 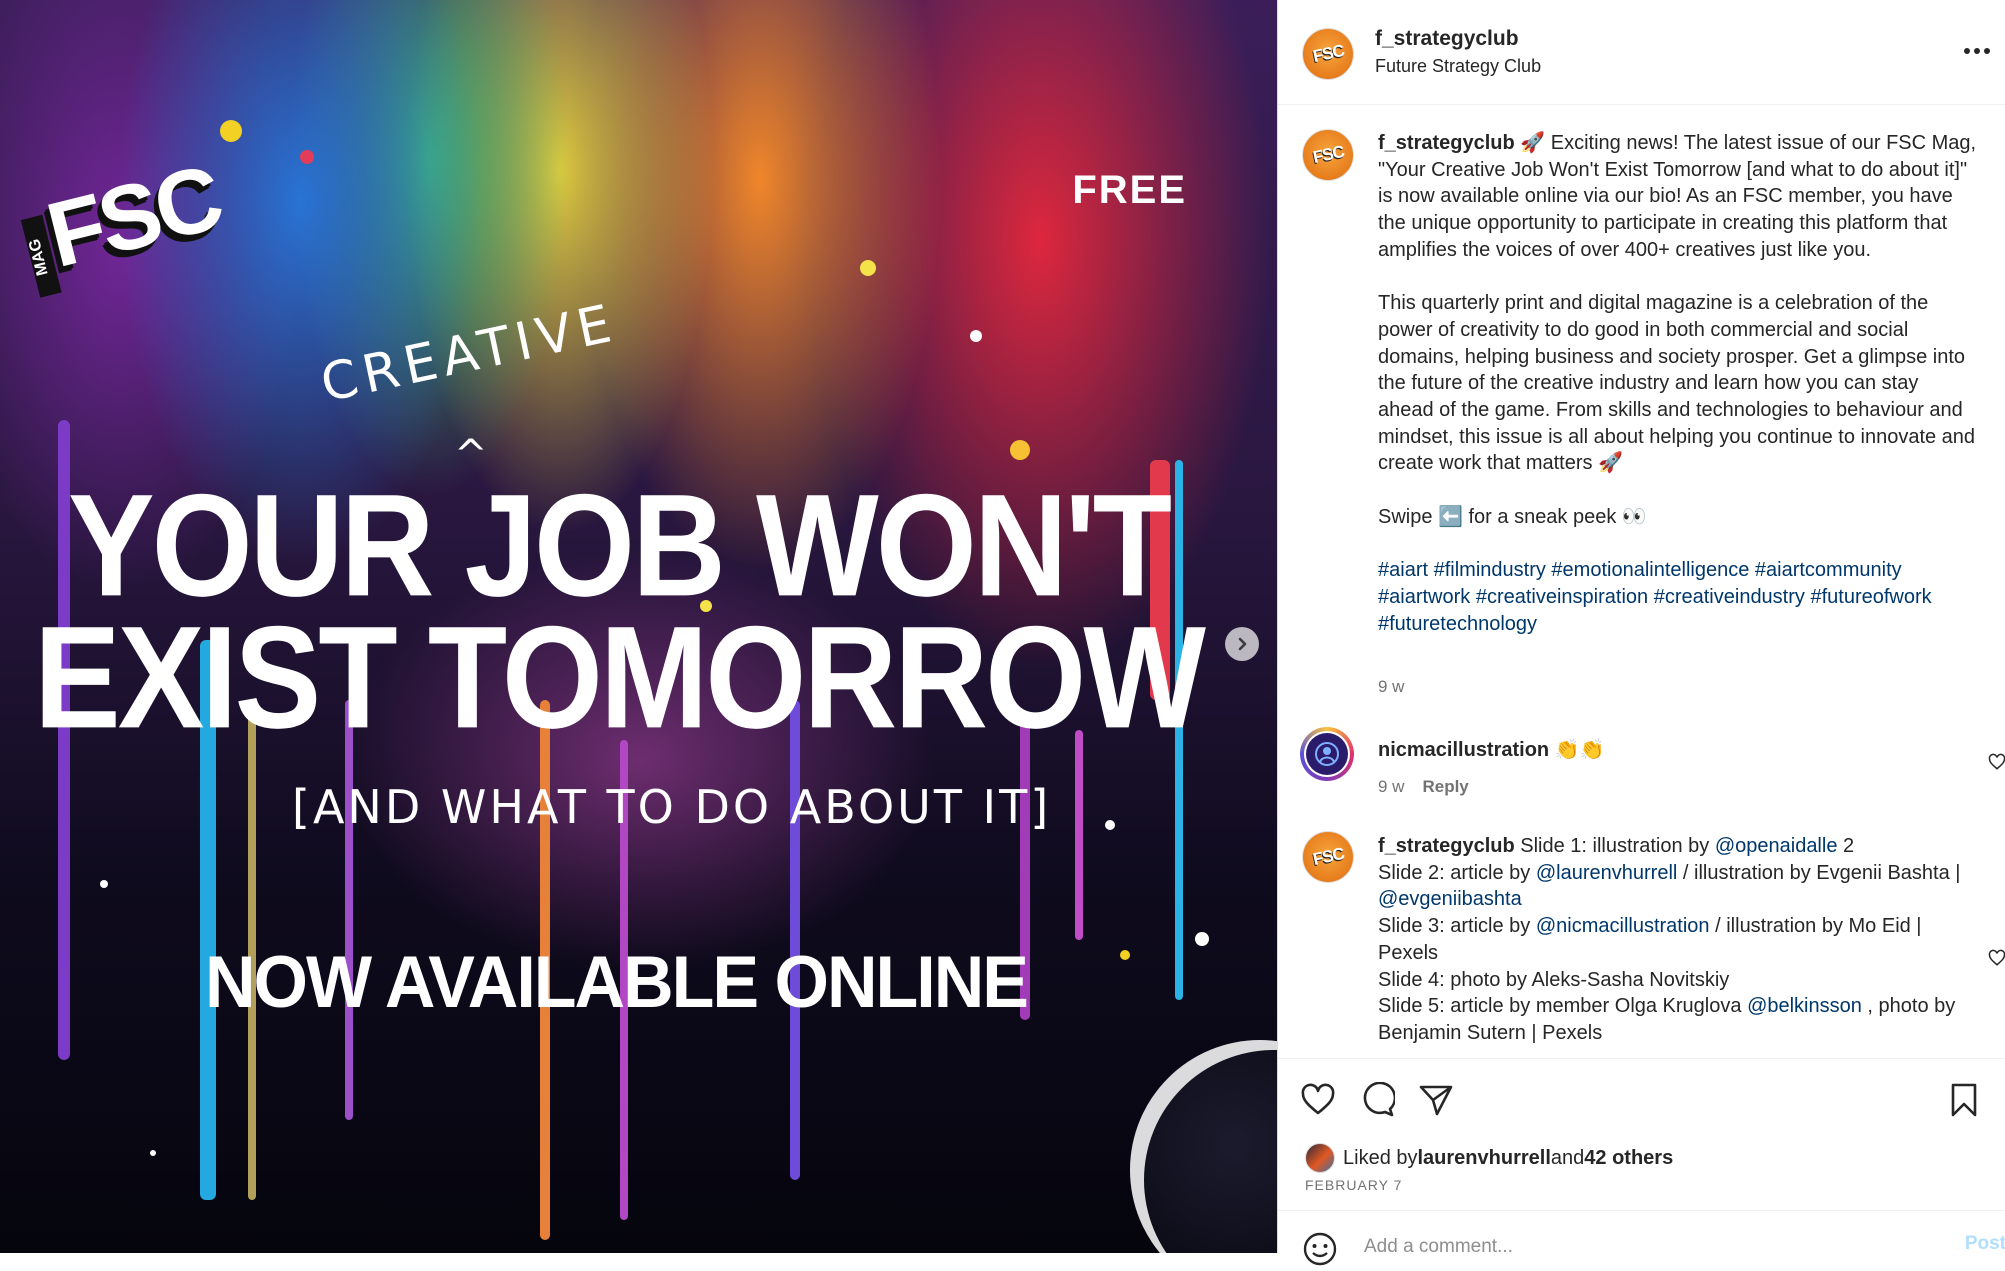 What do you see at coordinates (1436, 1100) in the screenshot?
I see `paper-plane-icon` at bounding box center [1436, 1100].